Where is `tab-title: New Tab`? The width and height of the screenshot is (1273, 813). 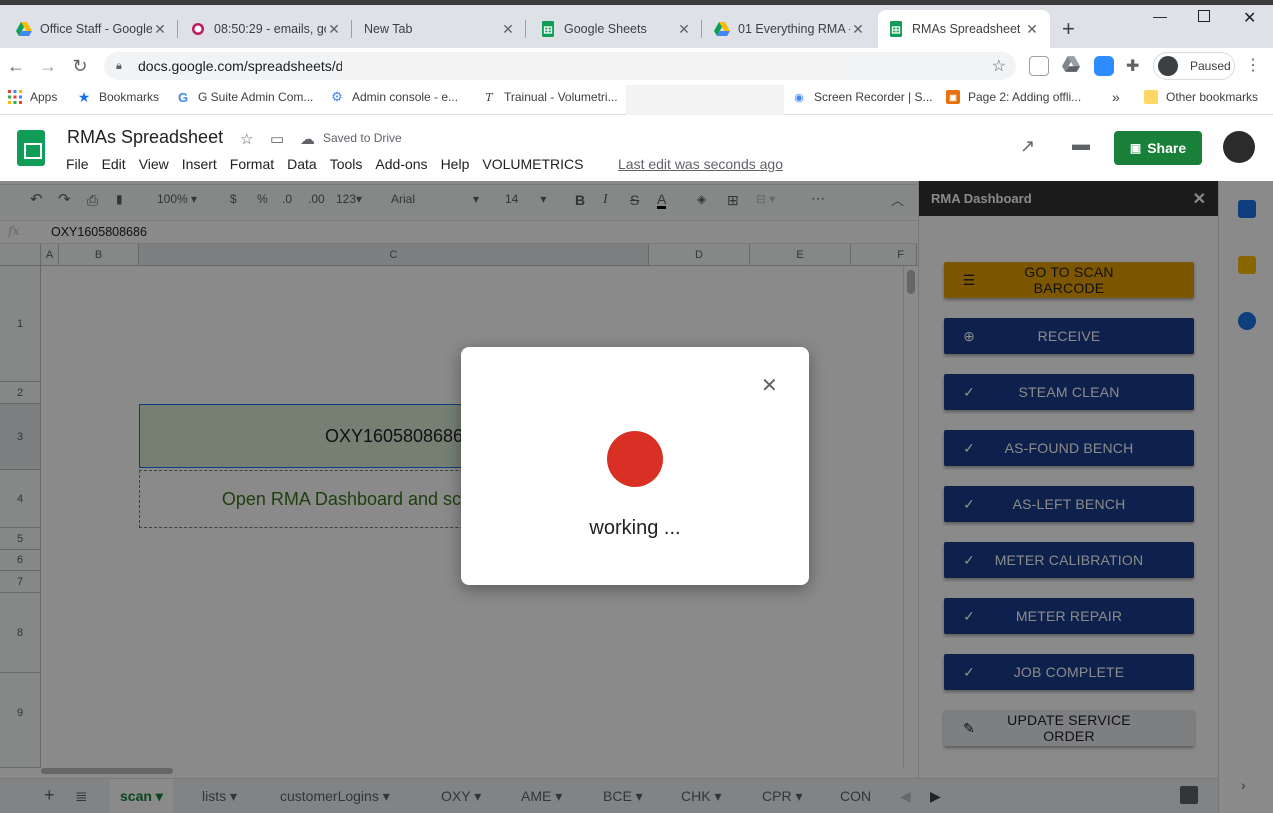 tab-title: New Tab is located at coordinates (388, 29).